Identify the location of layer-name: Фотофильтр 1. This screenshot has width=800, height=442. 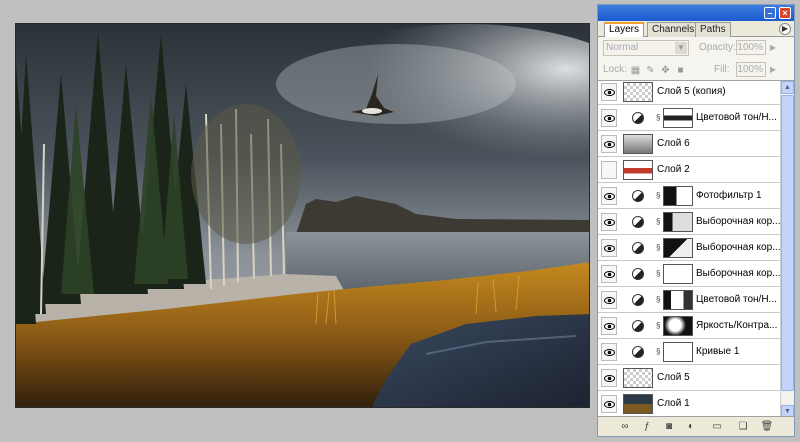
(738, 195).